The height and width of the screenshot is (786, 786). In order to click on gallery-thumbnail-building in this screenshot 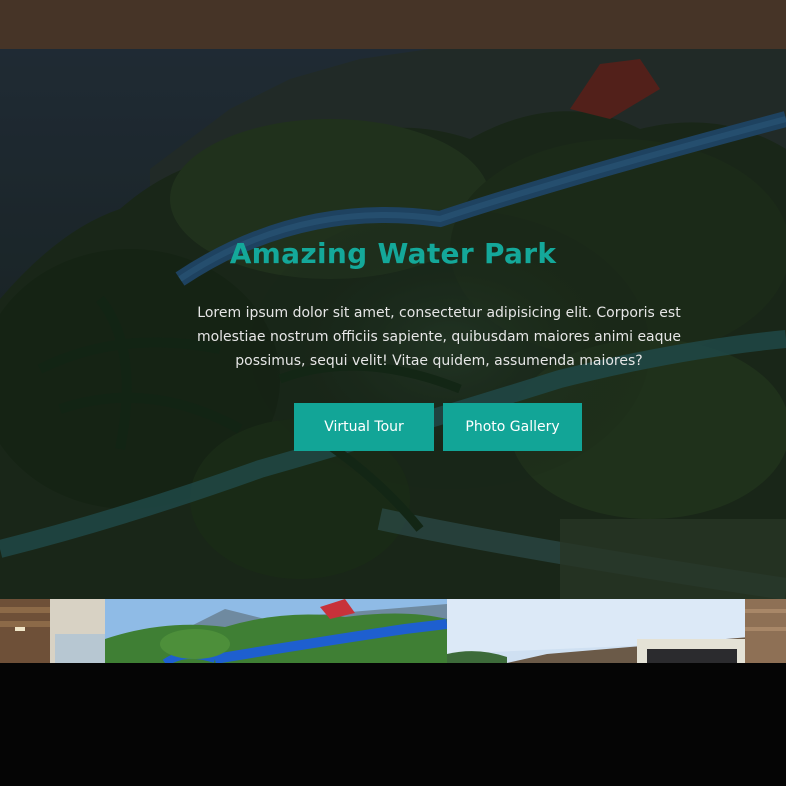, I will do `click(616, 631)`.